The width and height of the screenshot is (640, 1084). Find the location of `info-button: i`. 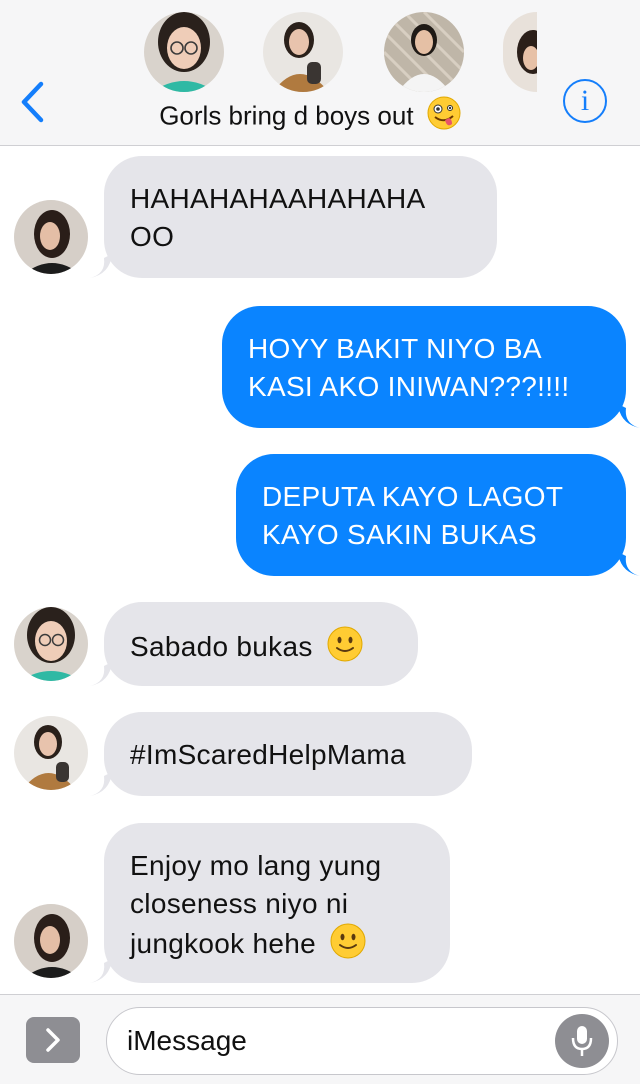

info-button: i is located at coordinates (585, 101).